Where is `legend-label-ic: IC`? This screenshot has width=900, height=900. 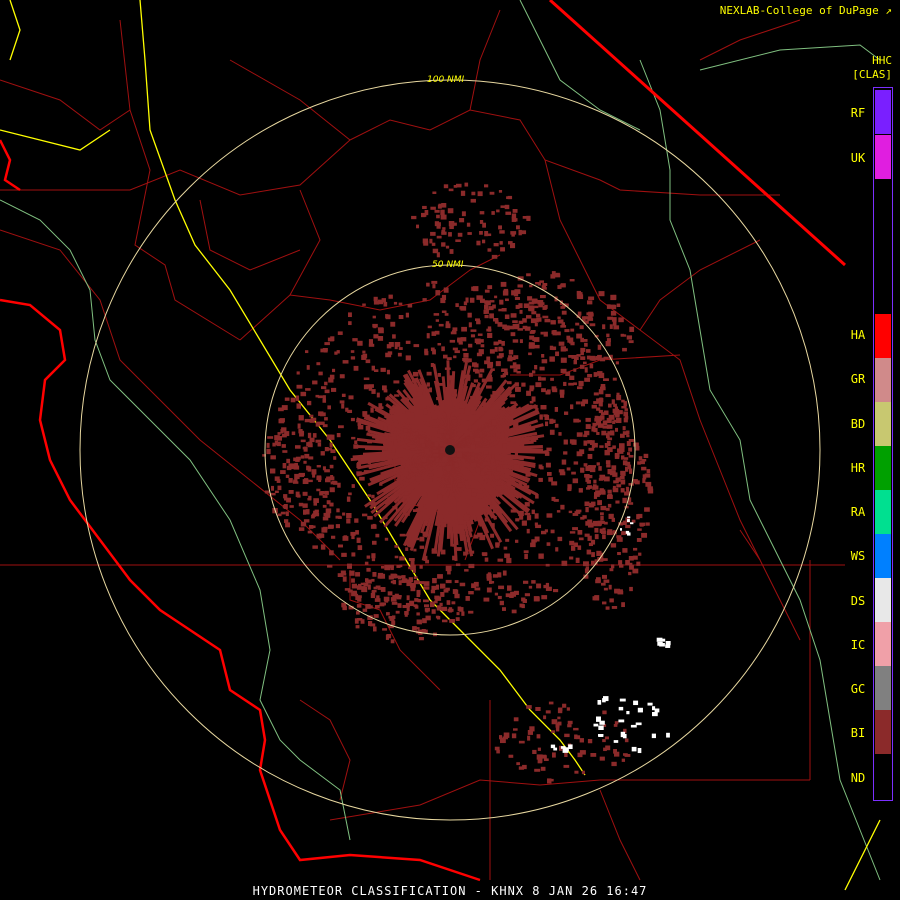 legend-label-ic: IC is located at coordinates (858, 645).